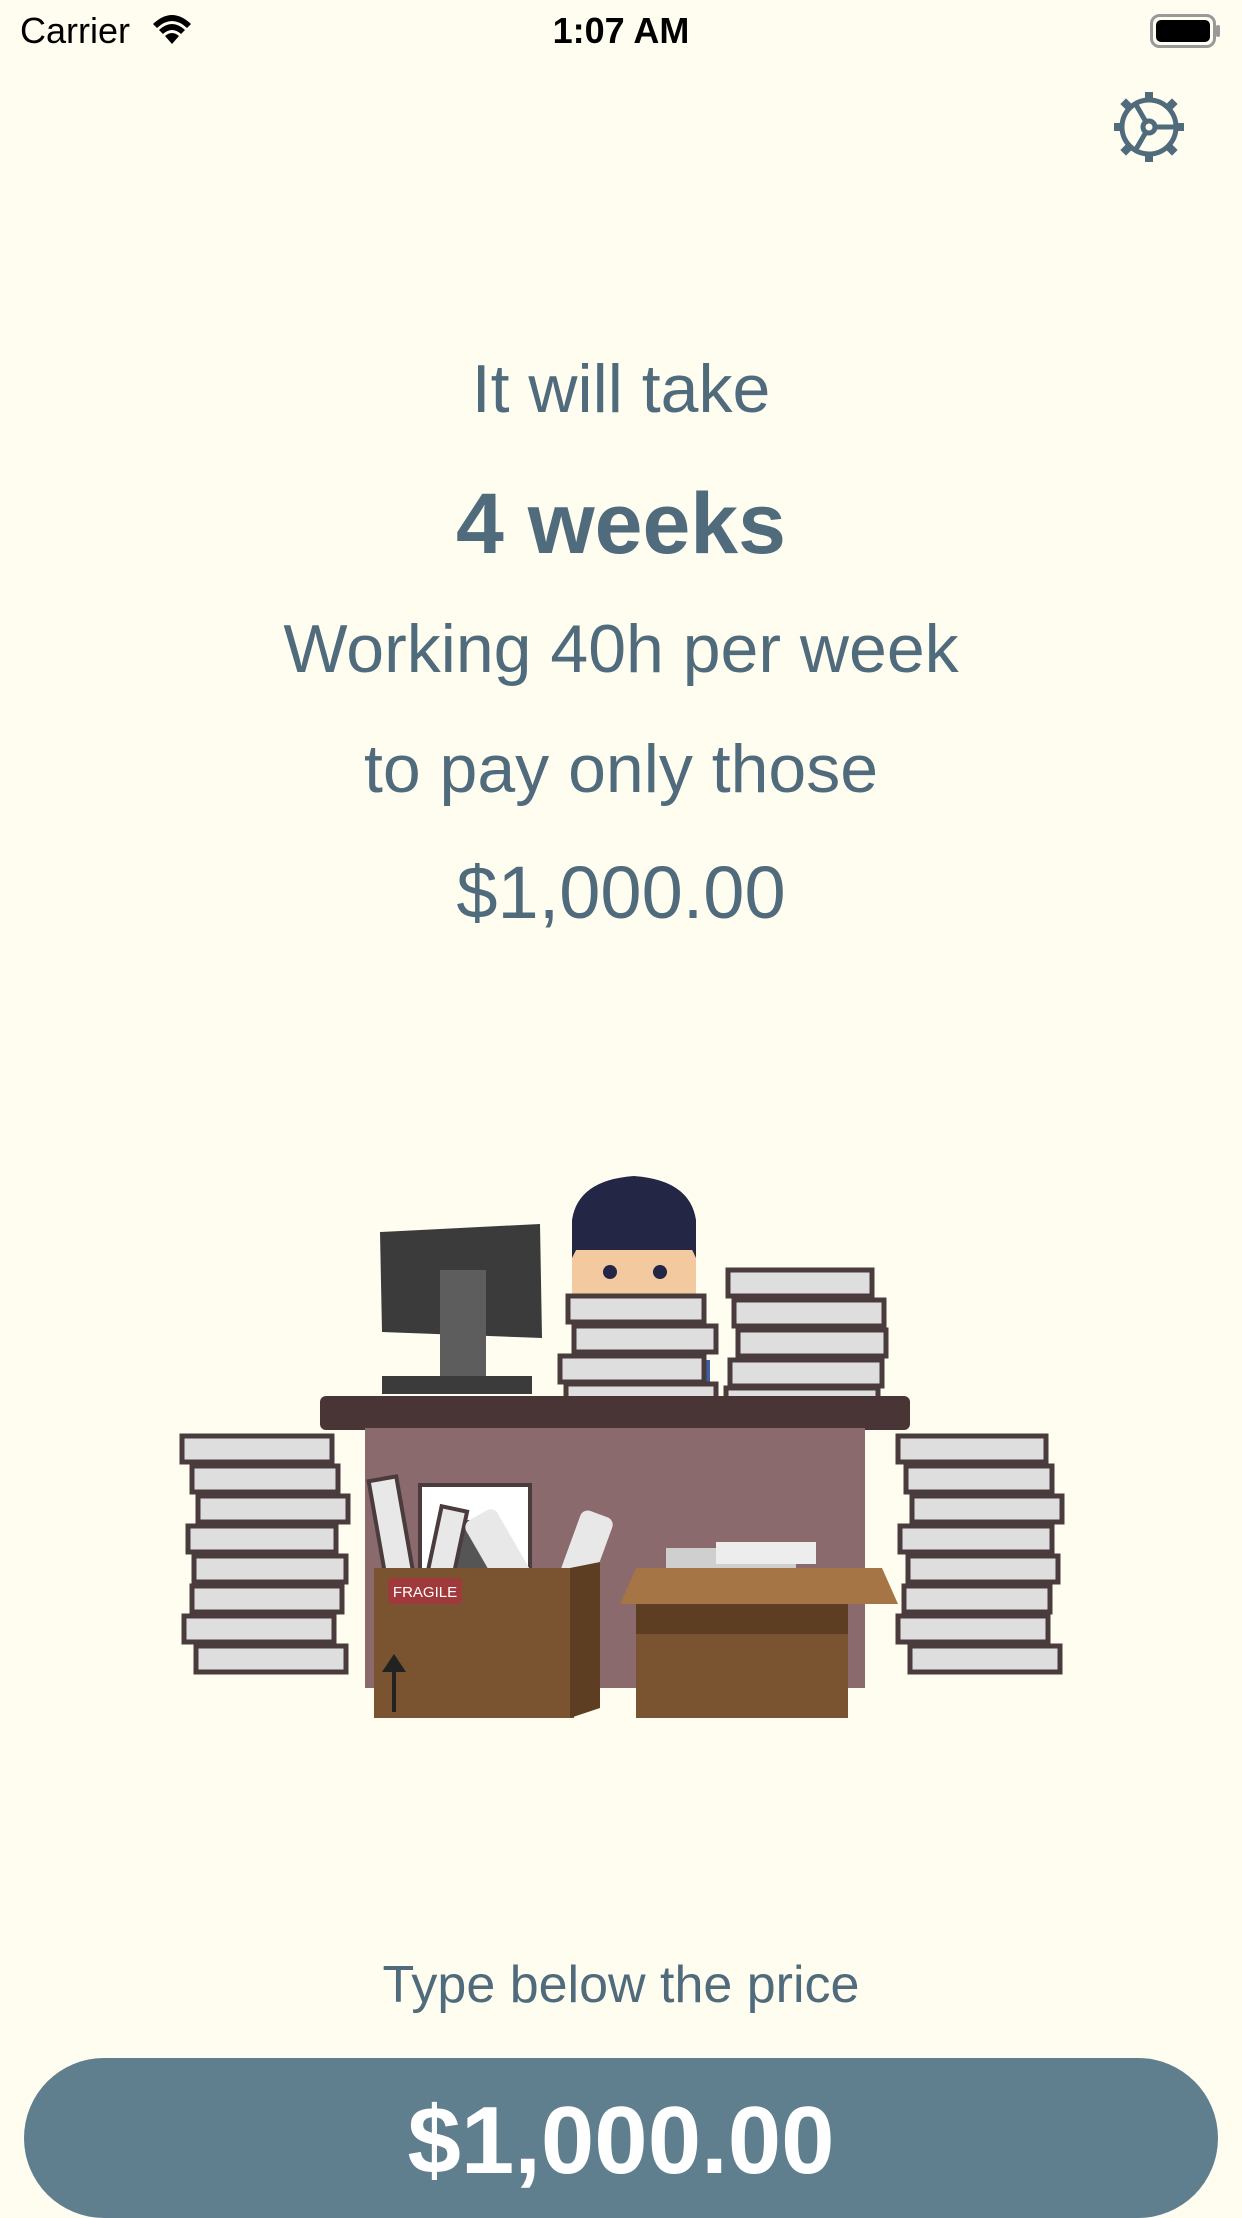 This screenshot has width=1242, height=2218. I want to click on gear-icon, so click(1149, 127).